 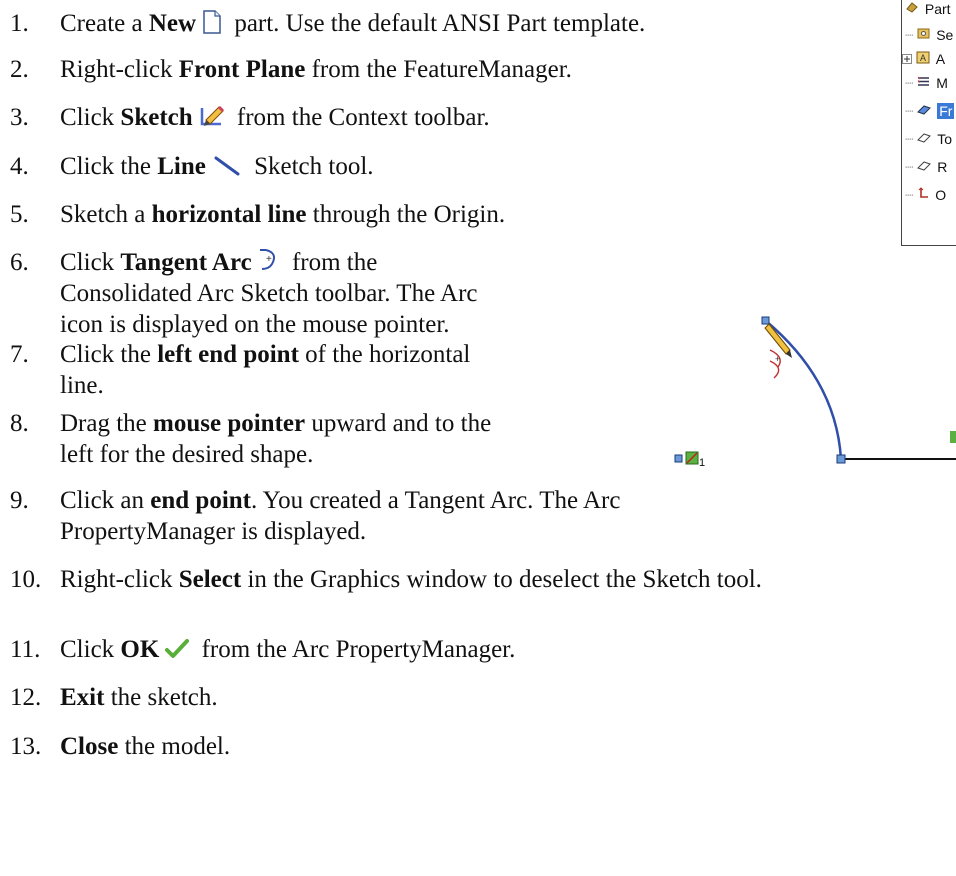 What do you see at coordinates (923, 195) in the screenshot?
I see `origin-icon` at bounding box center [923, 195].